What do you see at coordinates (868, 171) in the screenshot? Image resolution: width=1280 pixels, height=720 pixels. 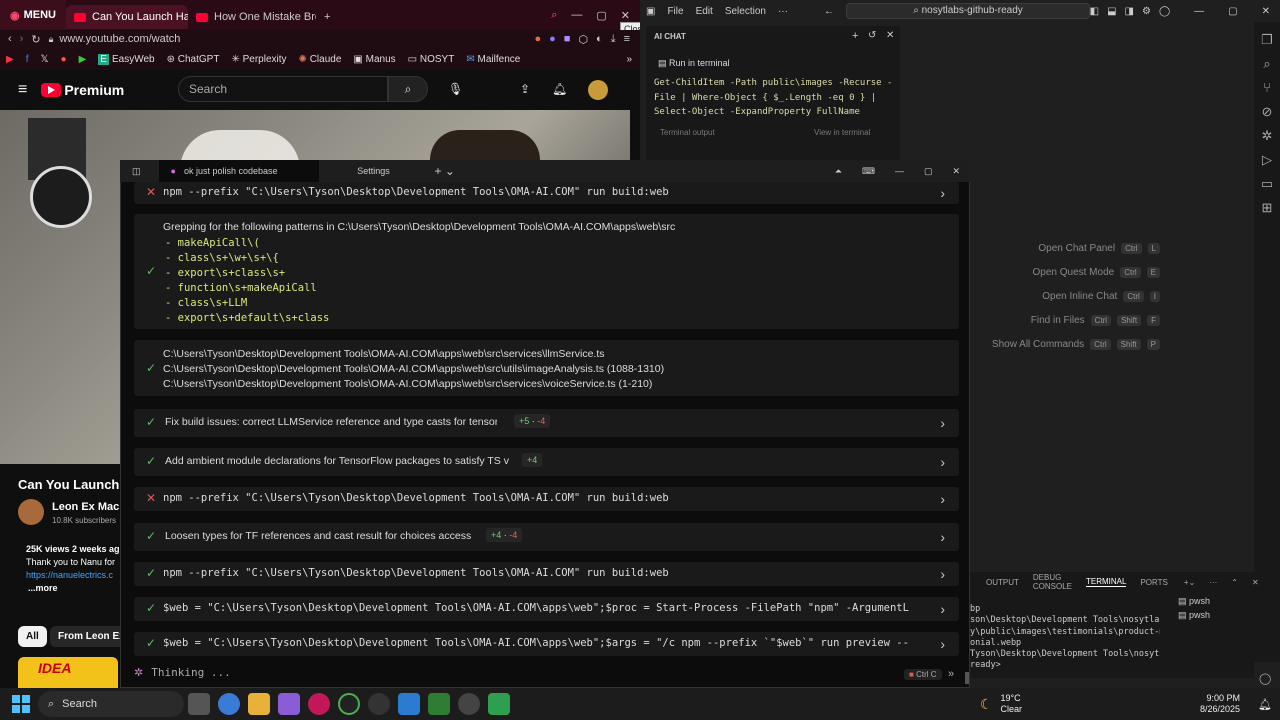 I see `keyboard-icon: ⌨` at bounding box center [868, 171].